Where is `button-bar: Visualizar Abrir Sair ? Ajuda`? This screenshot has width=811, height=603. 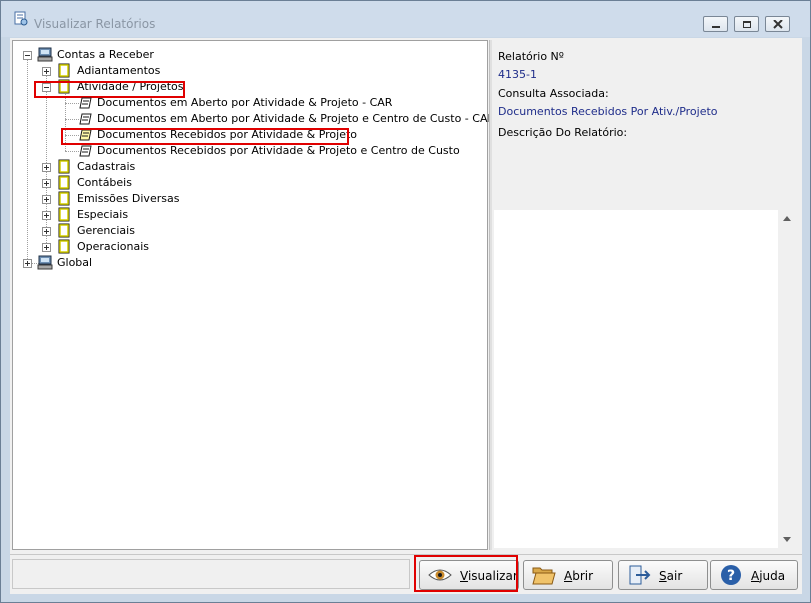 button-bar: Visualizar Abrir Sair ? Ajuda is located at coordinates (406, 574).